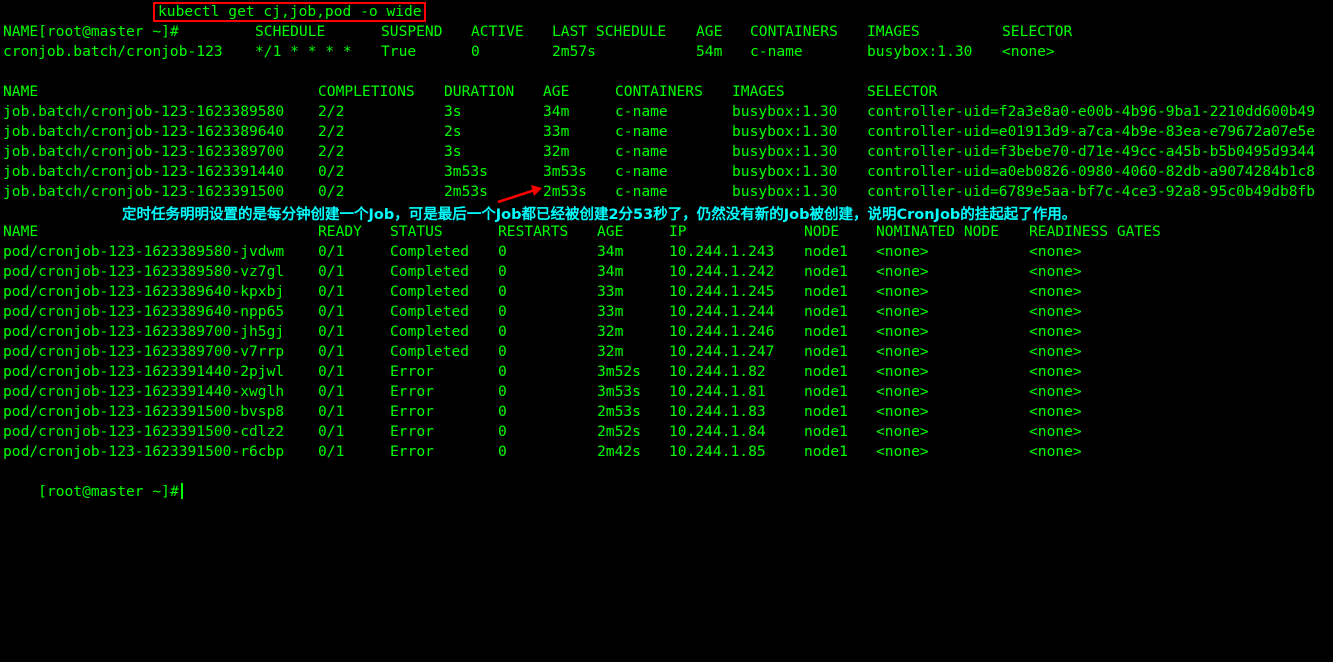  Describe the element at coordinates (340, 231) in the screenshot. I see `col-header-ready: READY` at that location.